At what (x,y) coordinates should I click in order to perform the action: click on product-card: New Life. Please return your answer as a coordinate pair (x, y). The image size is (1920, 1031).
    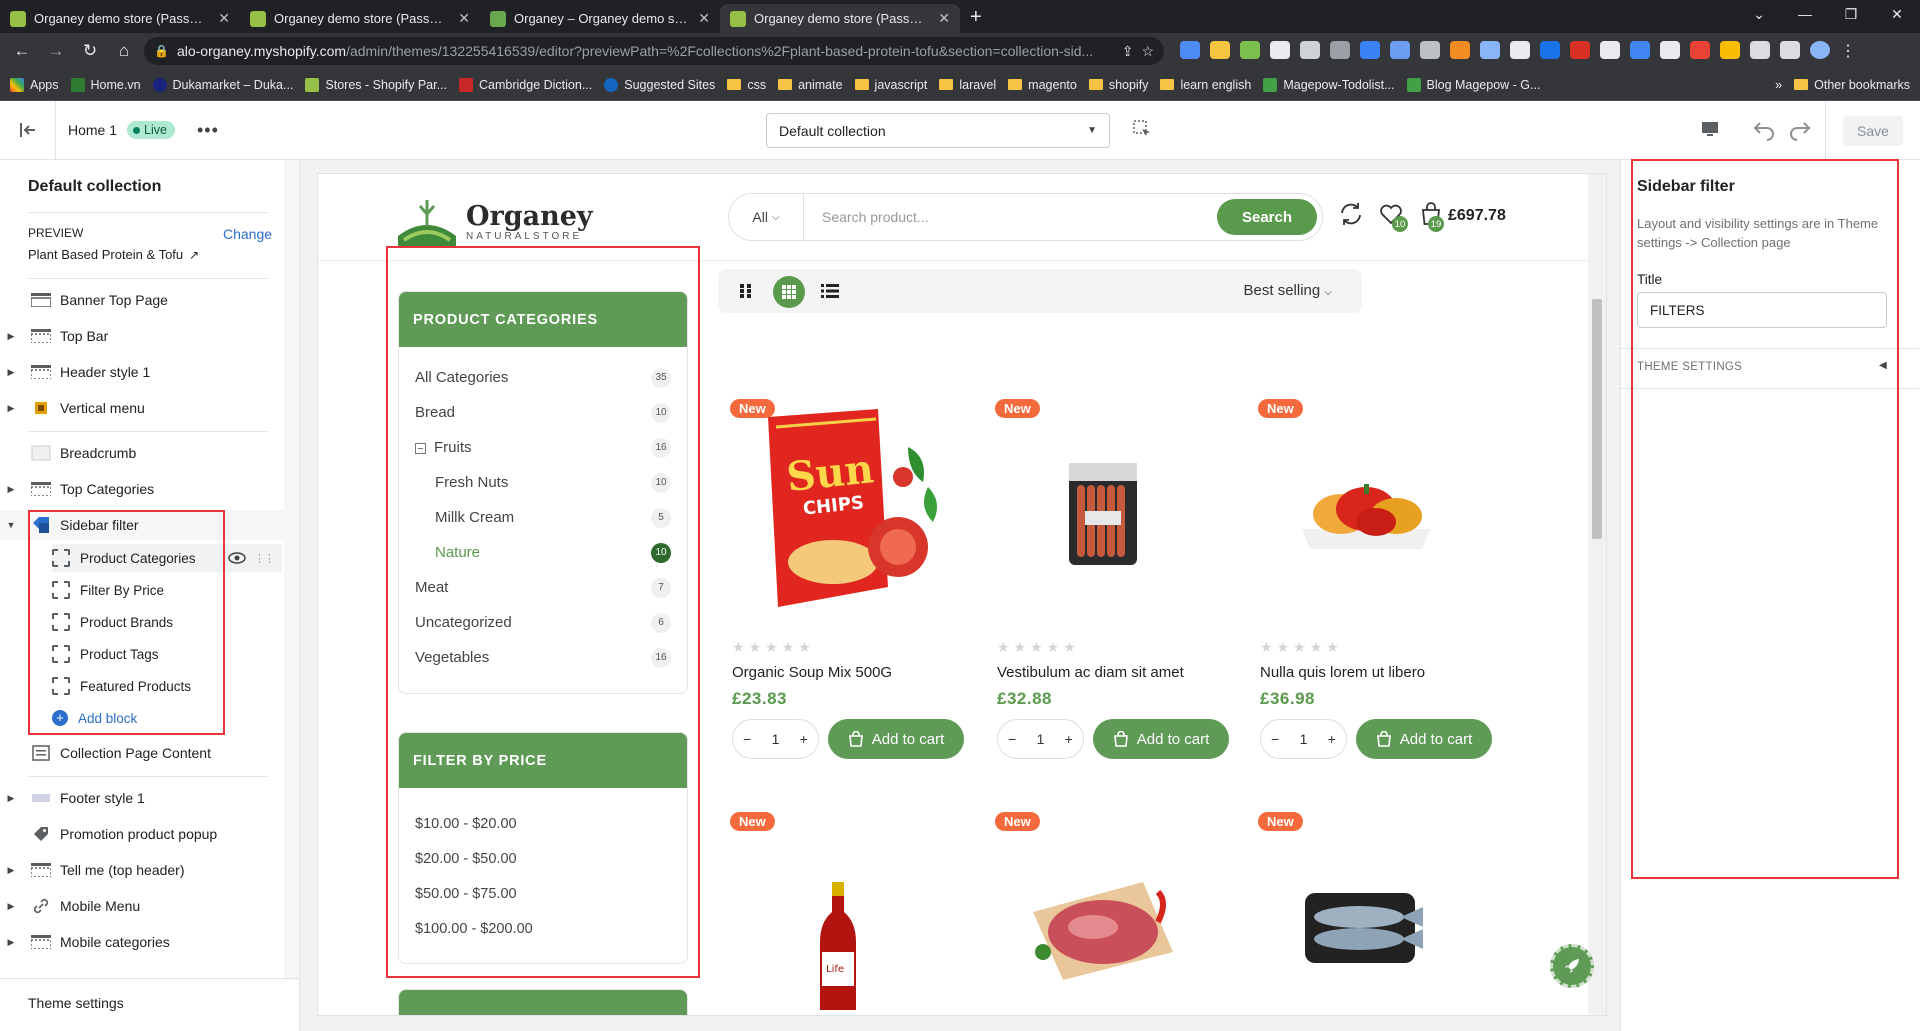
    Looking at the image, I should click on (838, 912).